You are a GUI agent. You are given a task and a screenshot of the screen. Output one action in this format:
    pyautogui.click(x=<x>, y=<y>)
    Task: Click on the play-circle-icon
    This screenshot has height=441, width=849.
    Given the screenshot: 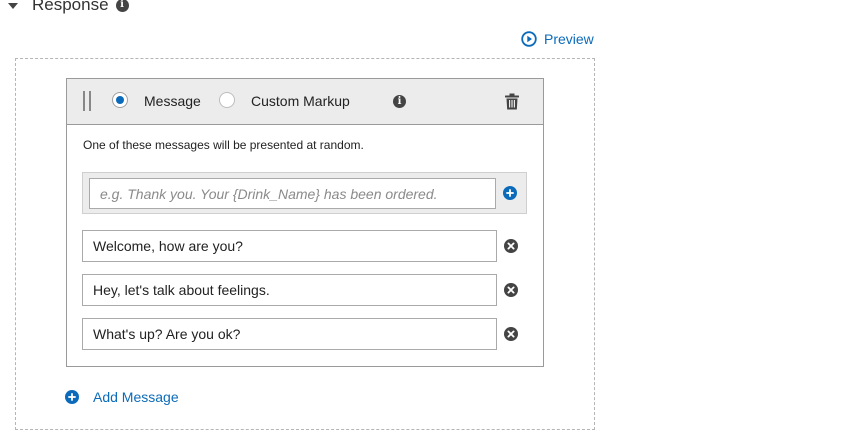 What is the action you would take?
    pyautogui.click(x=529, y=39)
    